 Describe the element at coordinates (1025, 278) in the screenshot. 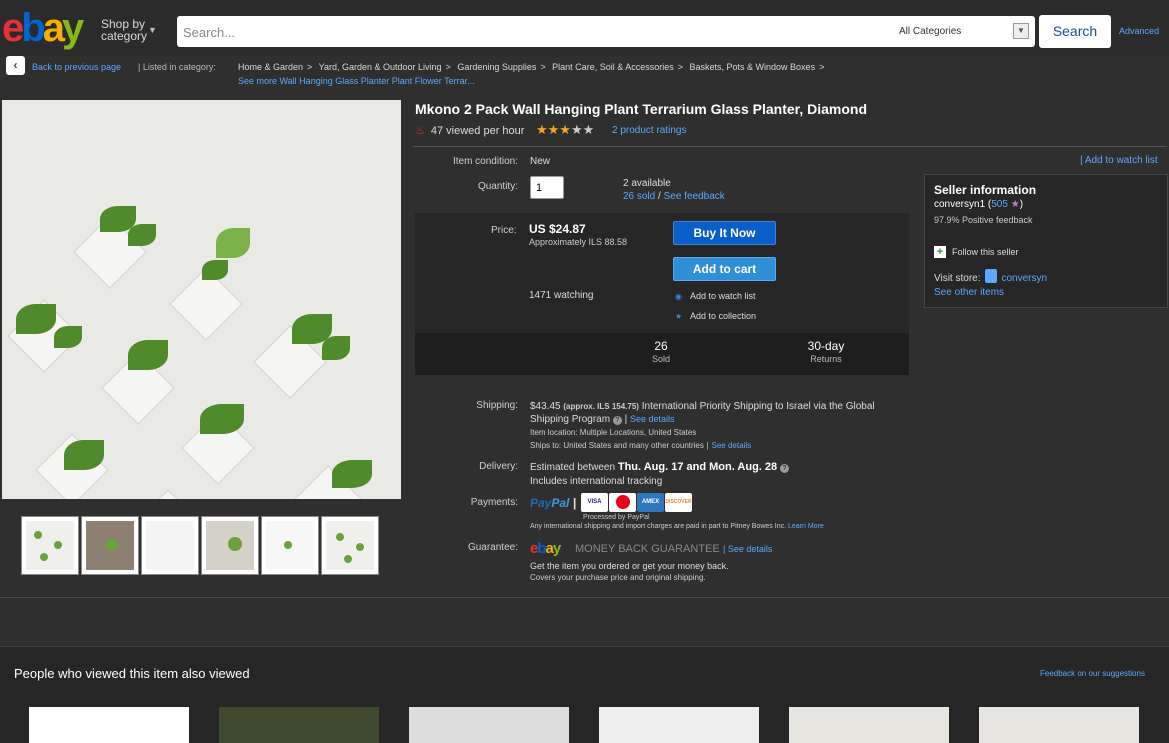

I see `store-link: conversyn` at that location.